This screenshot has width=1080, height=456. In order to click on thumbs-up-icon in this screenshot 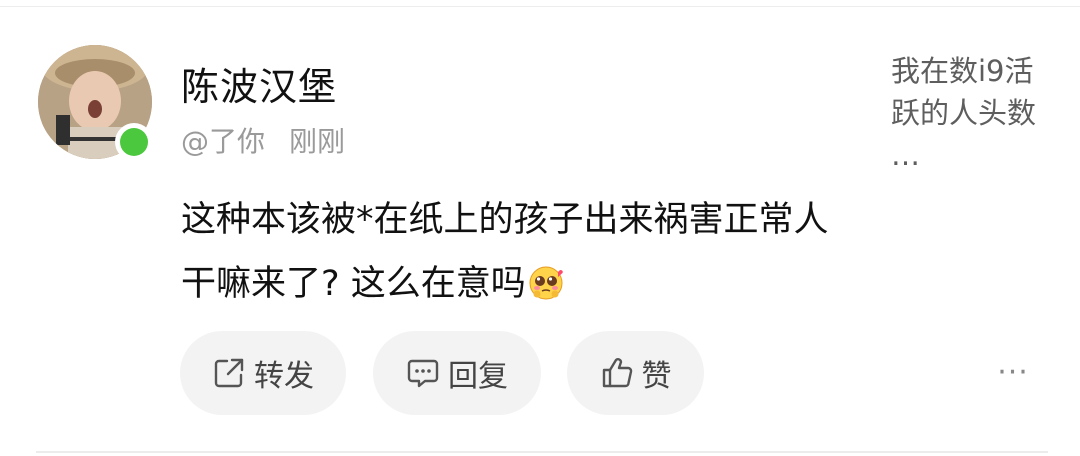, I will do `click(617, 373)`.